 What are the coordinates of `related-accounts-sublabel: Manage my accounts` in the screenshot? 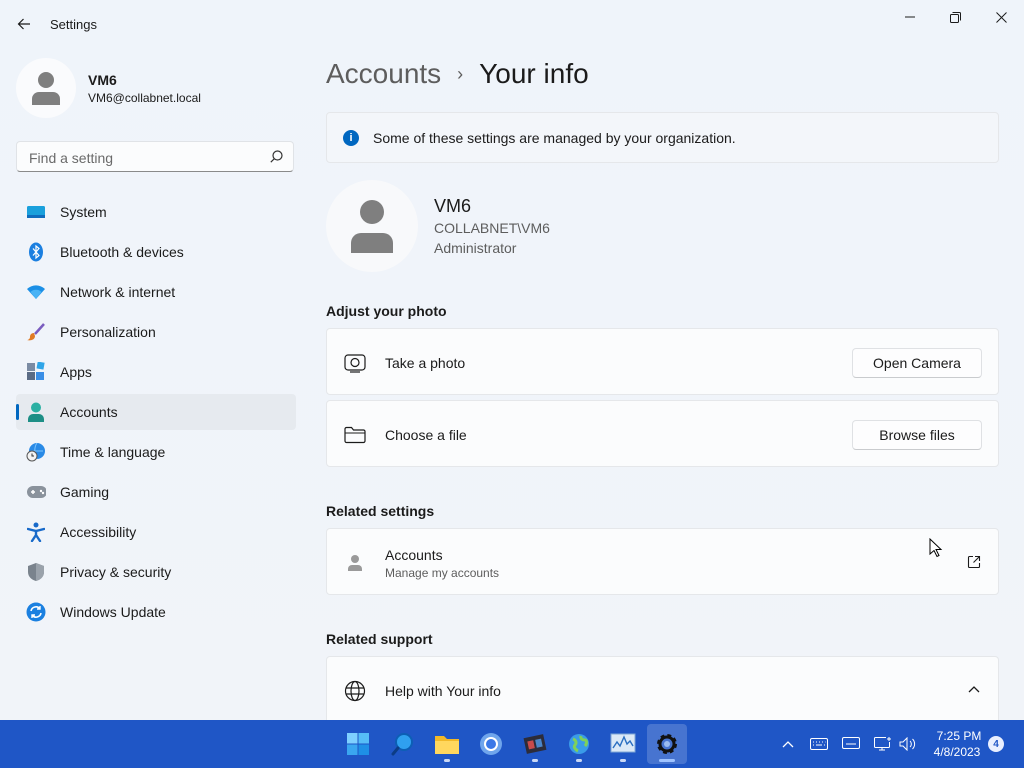 It's located at (442, 573).